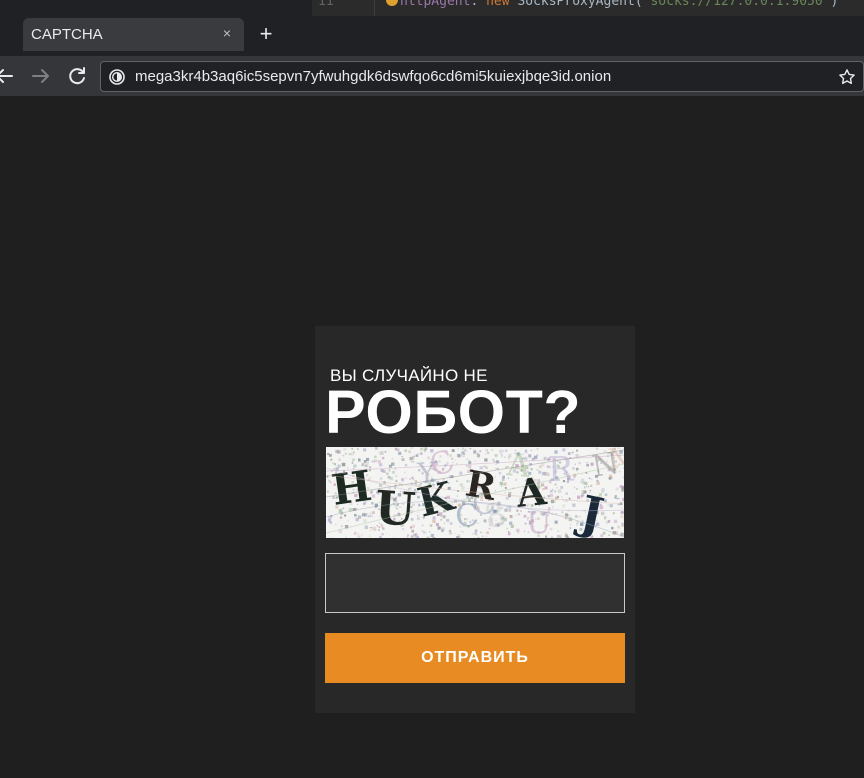  Describe the element at coordinates (736, 4) in the screenshot. I see `code-string: 'socks://127.0.0.1:9050'` at that location.